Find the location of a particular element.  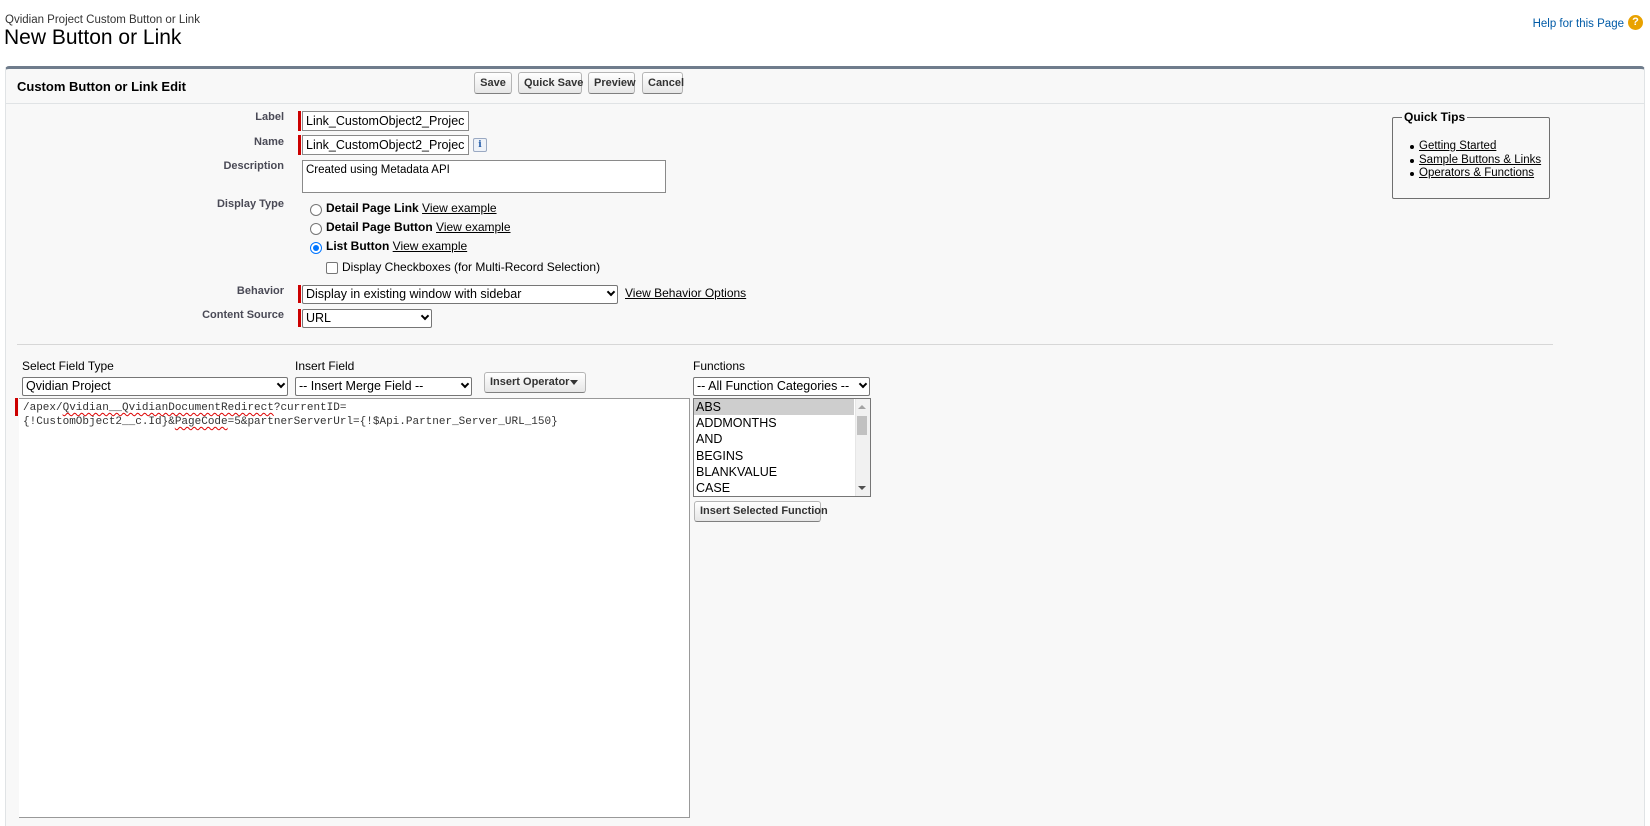

save-button: Save is located at coordinates (493, 83).